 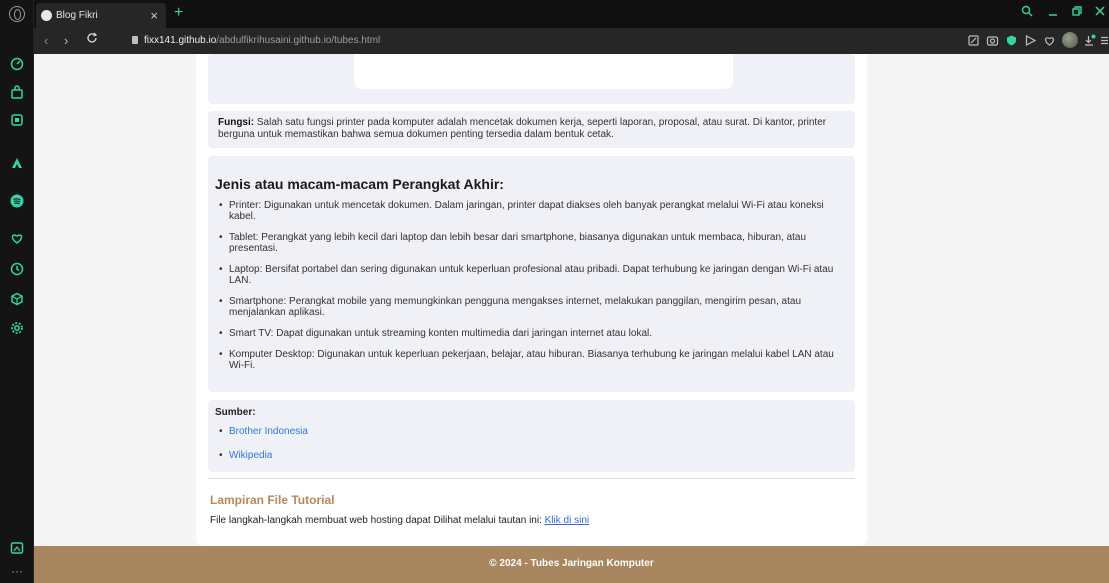 What do you see at coordinates (101, 15) in the screenshot?
I see `tab-blog-fikri: Blog Fikri ×` at bounding box center [101, 15].